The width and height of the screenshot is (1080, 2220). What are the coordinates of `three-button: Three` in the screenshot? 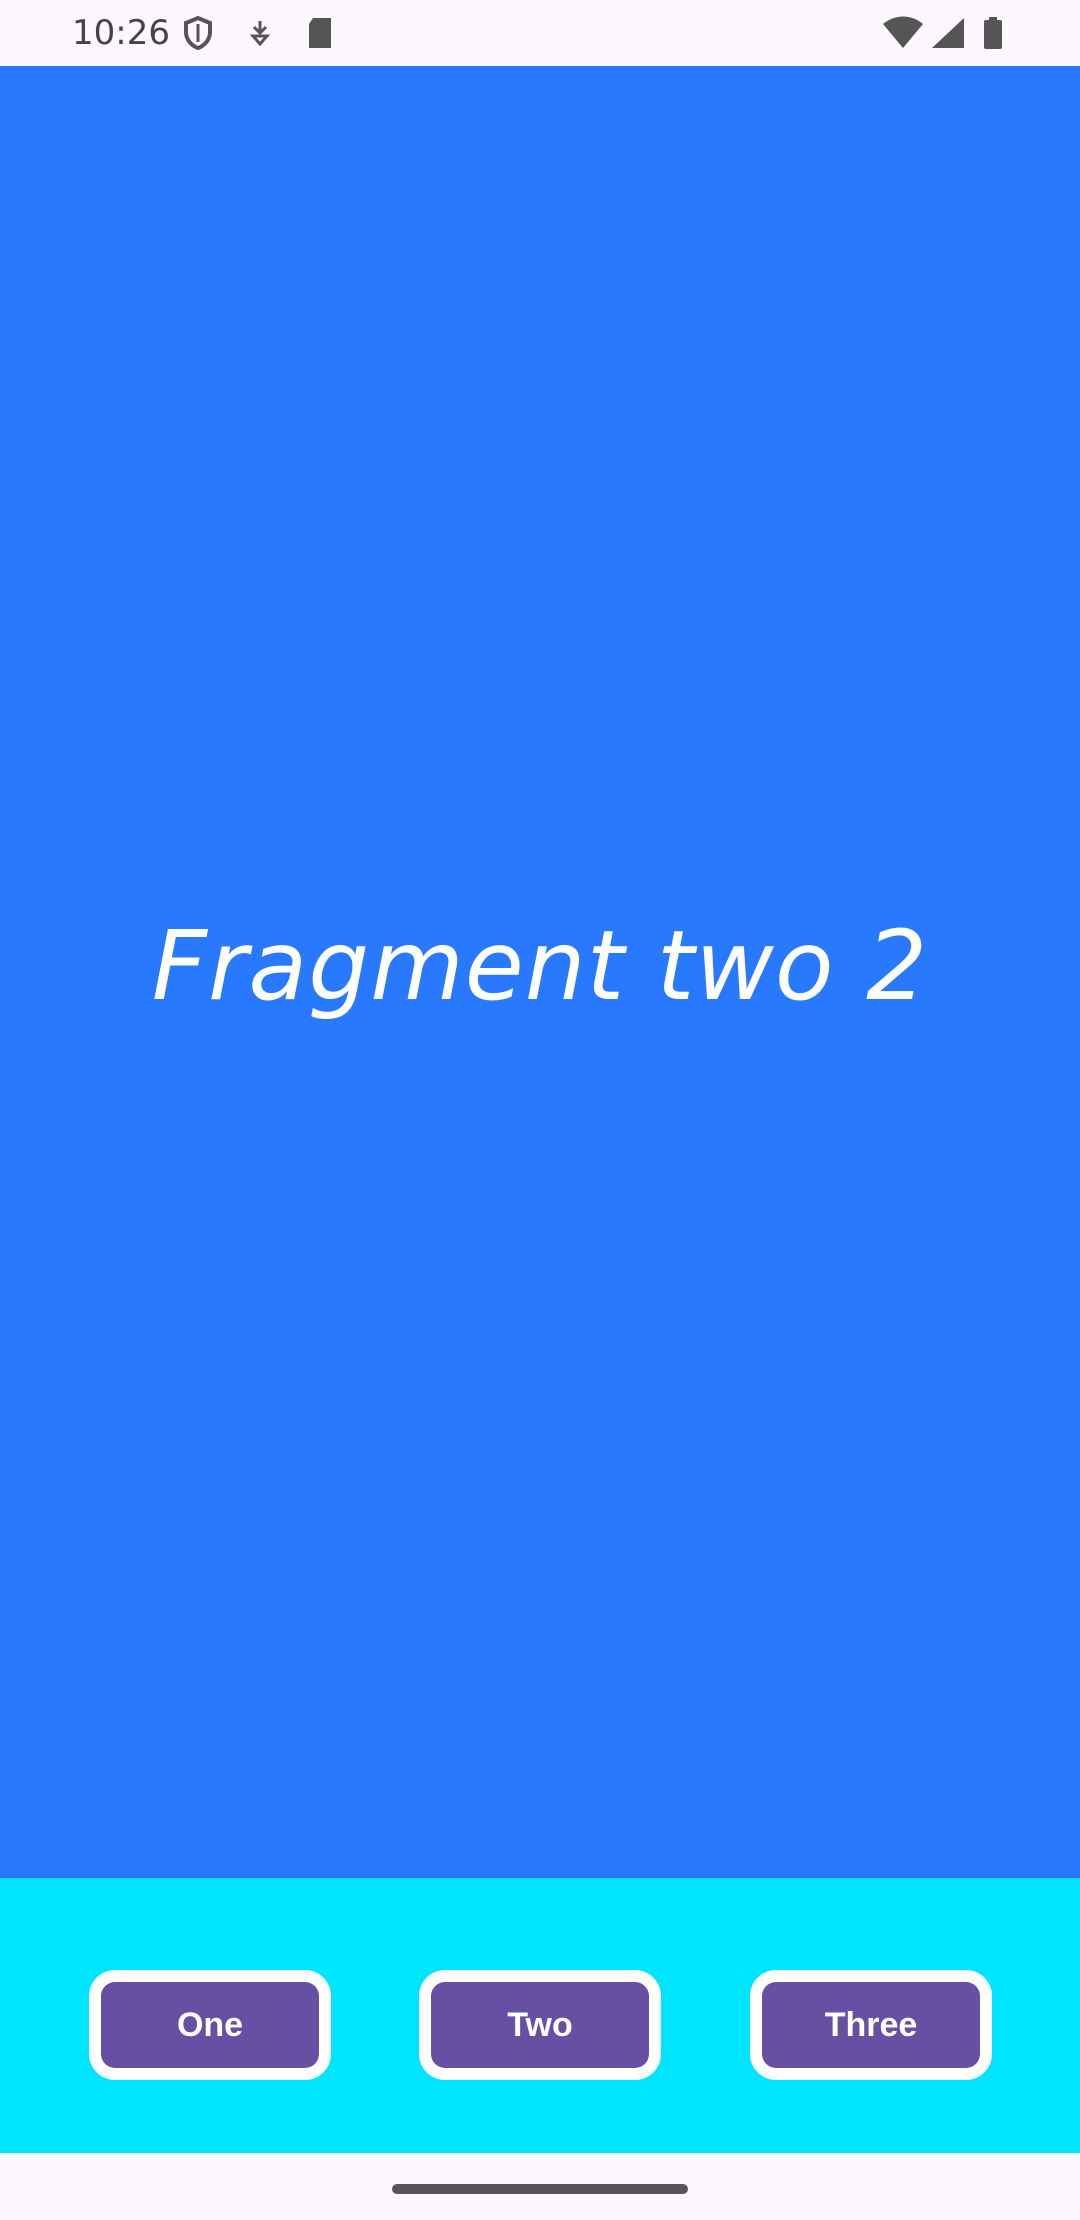 It's located at (871, 2025).